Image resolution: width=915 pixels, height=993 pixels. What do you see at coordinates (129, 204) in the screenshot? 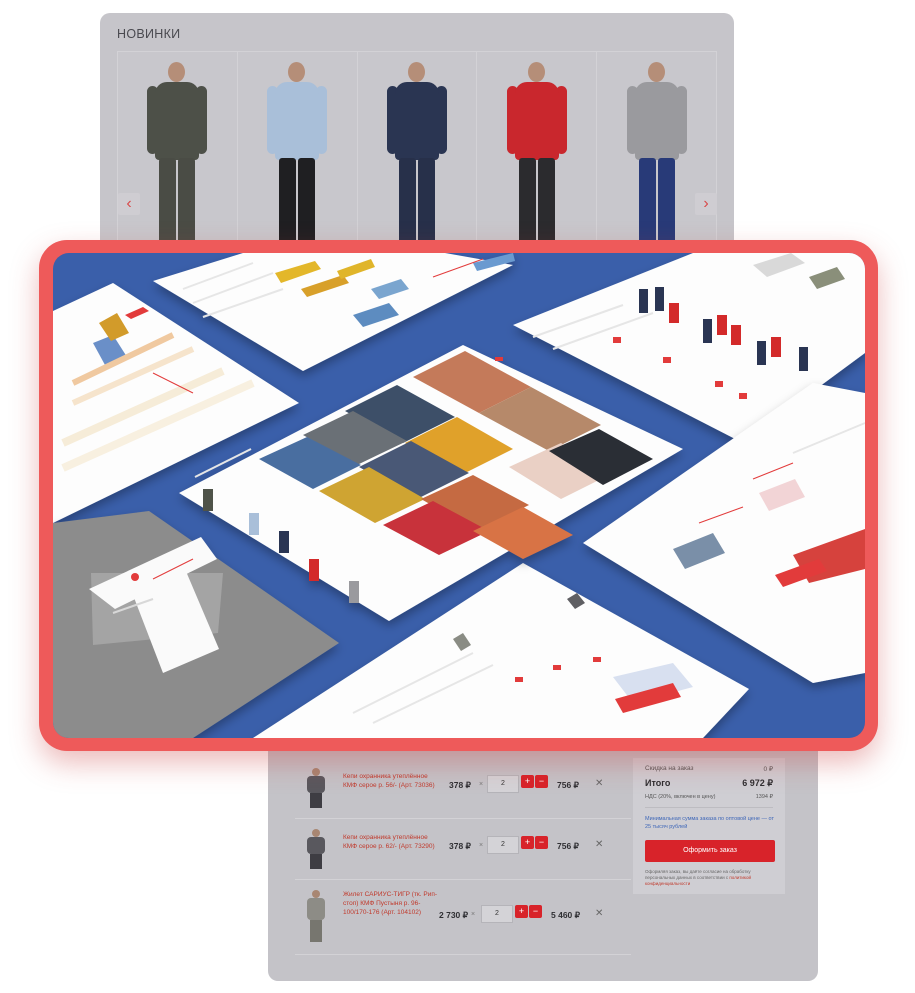
I see `chevron-left-icon: ‹` at bounding box center [129, 204].